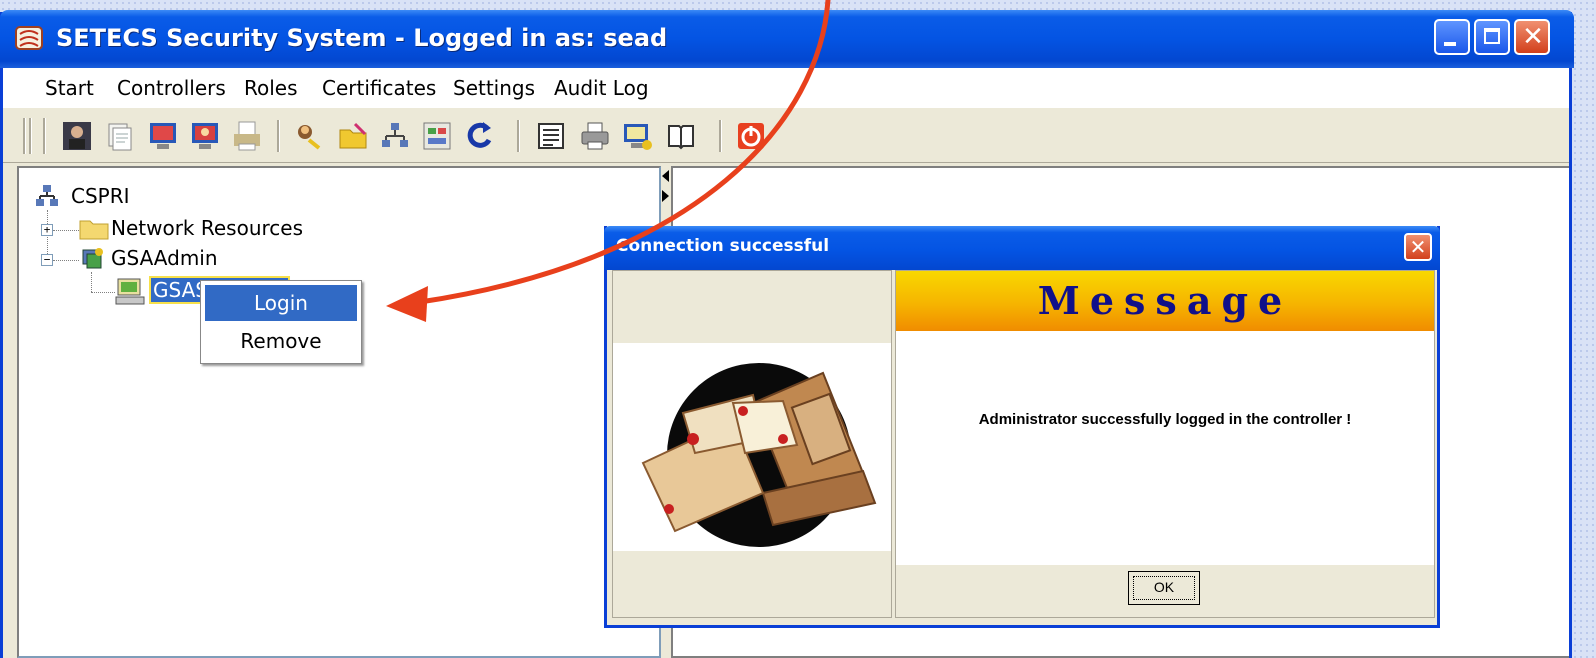  I want to click on dialog-close-button: ✕, so click(1418, 247).